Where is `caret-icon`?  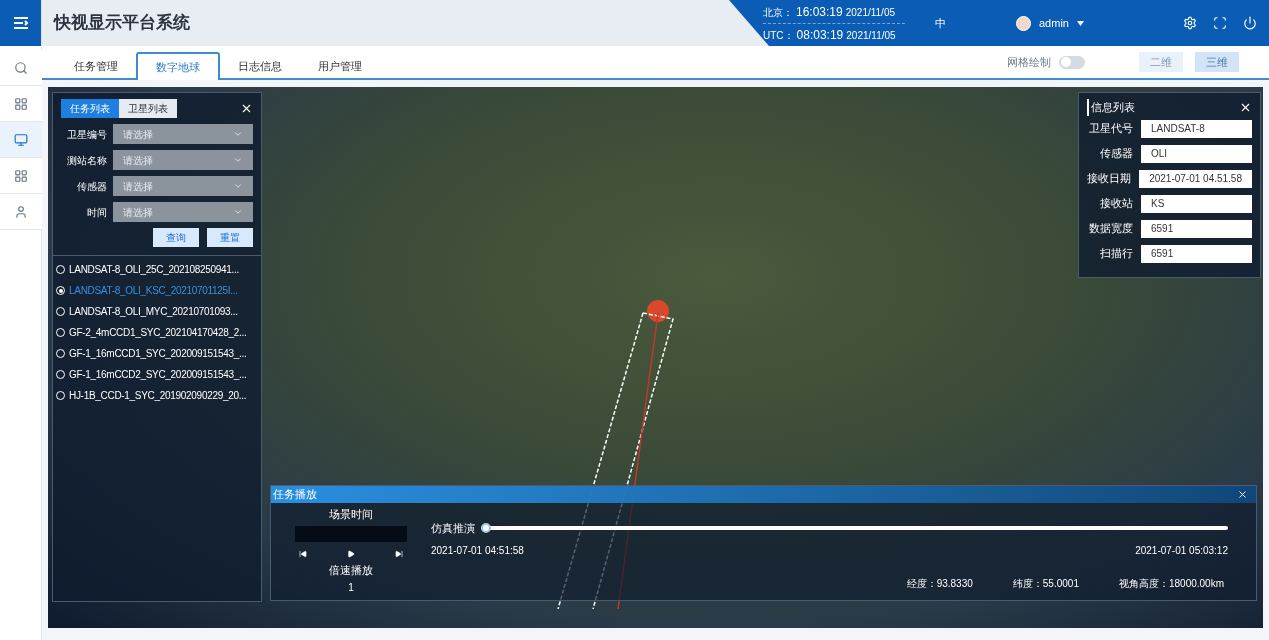 caret-icon is located at coordinates (1080, 23).